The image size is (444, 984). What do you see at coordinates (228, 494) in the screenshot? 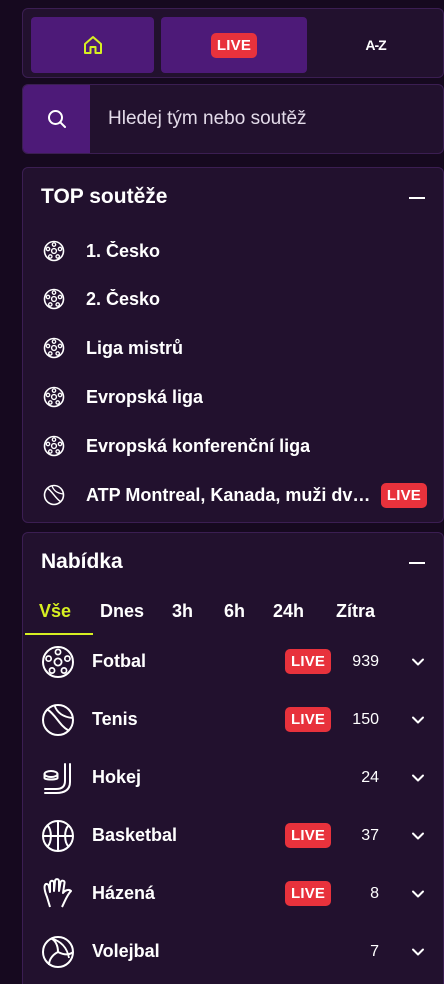
I see `top-item-label: ATP Montreal, Kanada, muži dvouhra` at bounding box center [228, 494].